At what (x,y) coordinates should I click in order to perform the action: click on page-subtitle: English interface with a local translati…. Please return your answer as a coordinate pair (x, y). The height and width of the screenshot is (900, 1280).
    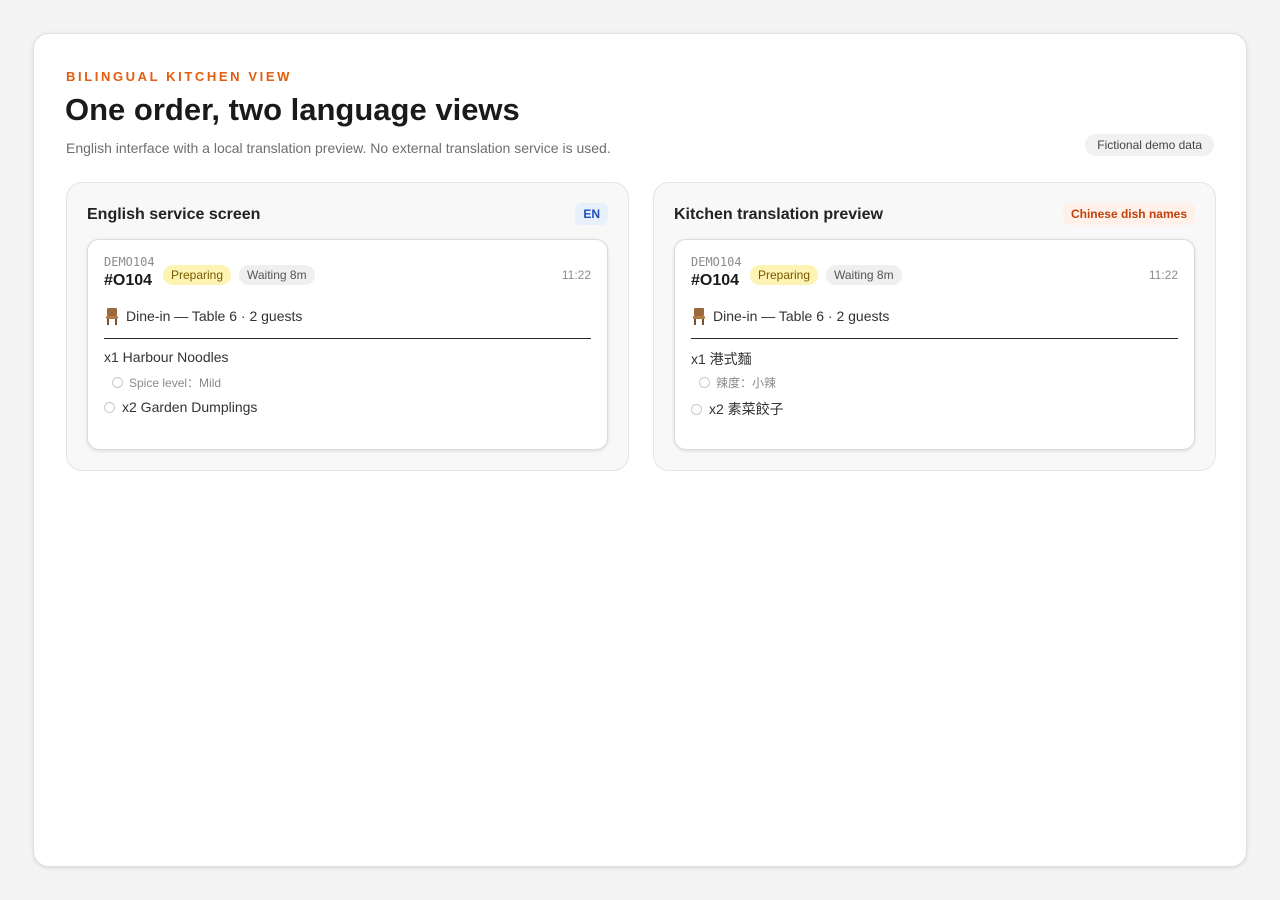
    Looking at the image, I should click on (338, 148).